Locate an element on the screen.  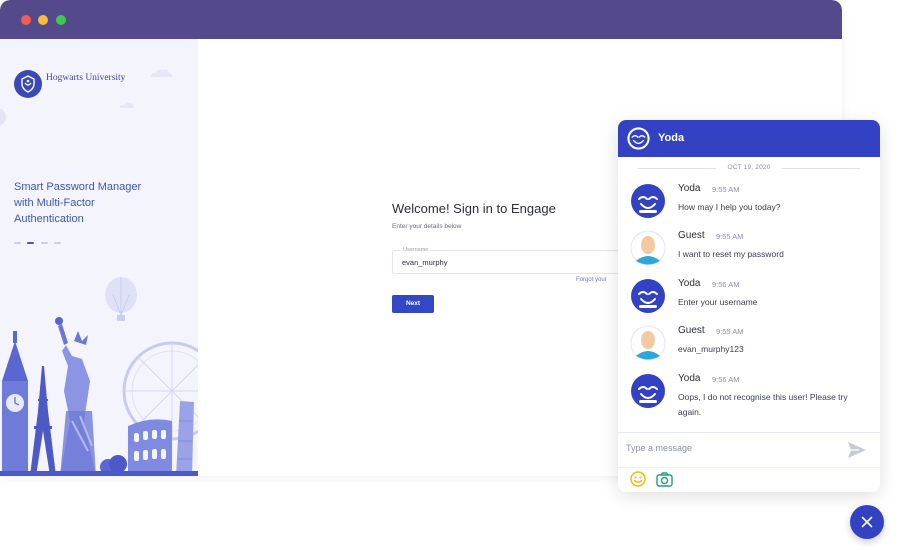
message-input: Type a message is located at coordinates (659, 448).